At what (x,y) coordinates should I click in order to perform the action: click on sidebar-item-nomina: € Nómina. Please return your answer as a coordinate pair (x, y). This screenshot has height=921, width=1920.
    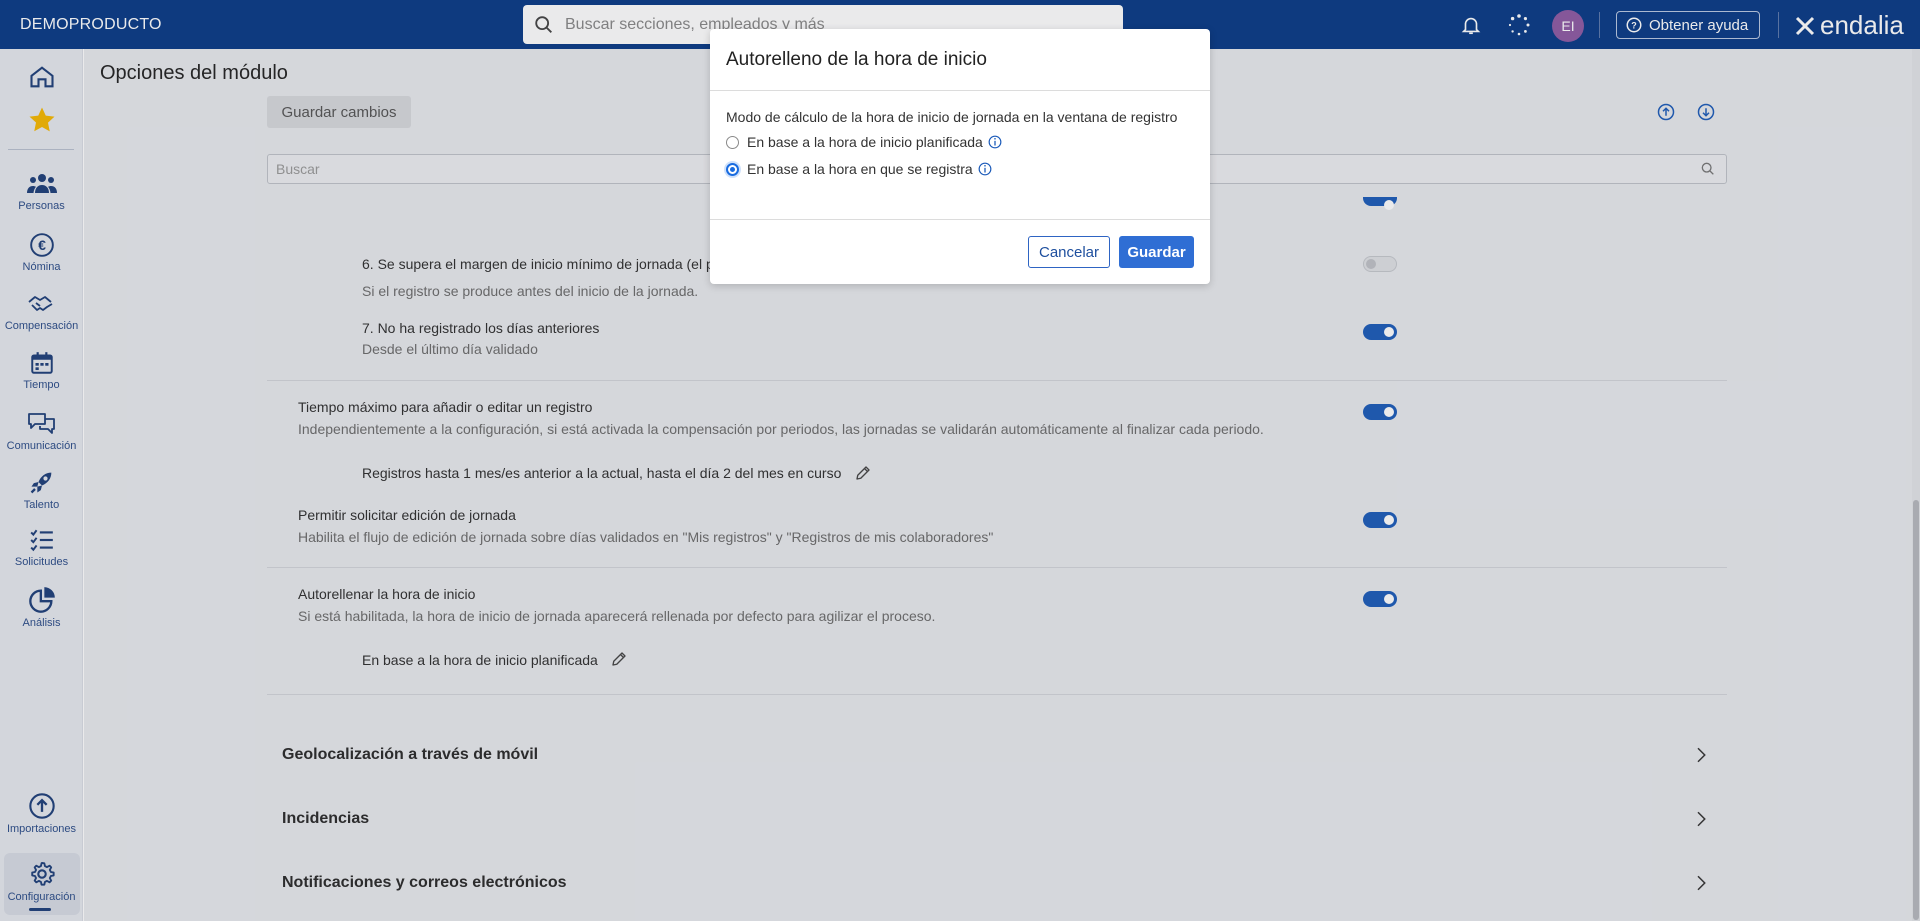
    Looking at the image, I should click on (41, 252).